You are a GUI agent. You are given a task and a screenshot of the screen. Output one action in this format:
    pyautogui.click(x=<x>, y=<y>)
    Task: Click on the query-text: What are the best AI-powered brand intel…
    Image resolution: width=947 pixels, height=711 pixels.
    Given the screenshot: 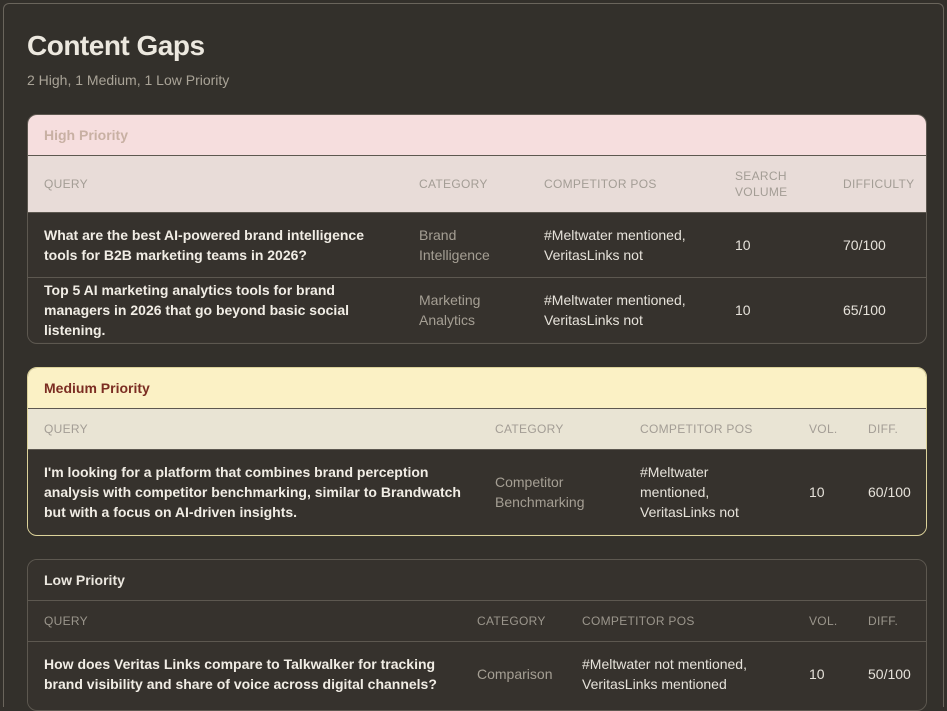 What is the action you would take?
    pyautogui.click(x=204, y=245)
    